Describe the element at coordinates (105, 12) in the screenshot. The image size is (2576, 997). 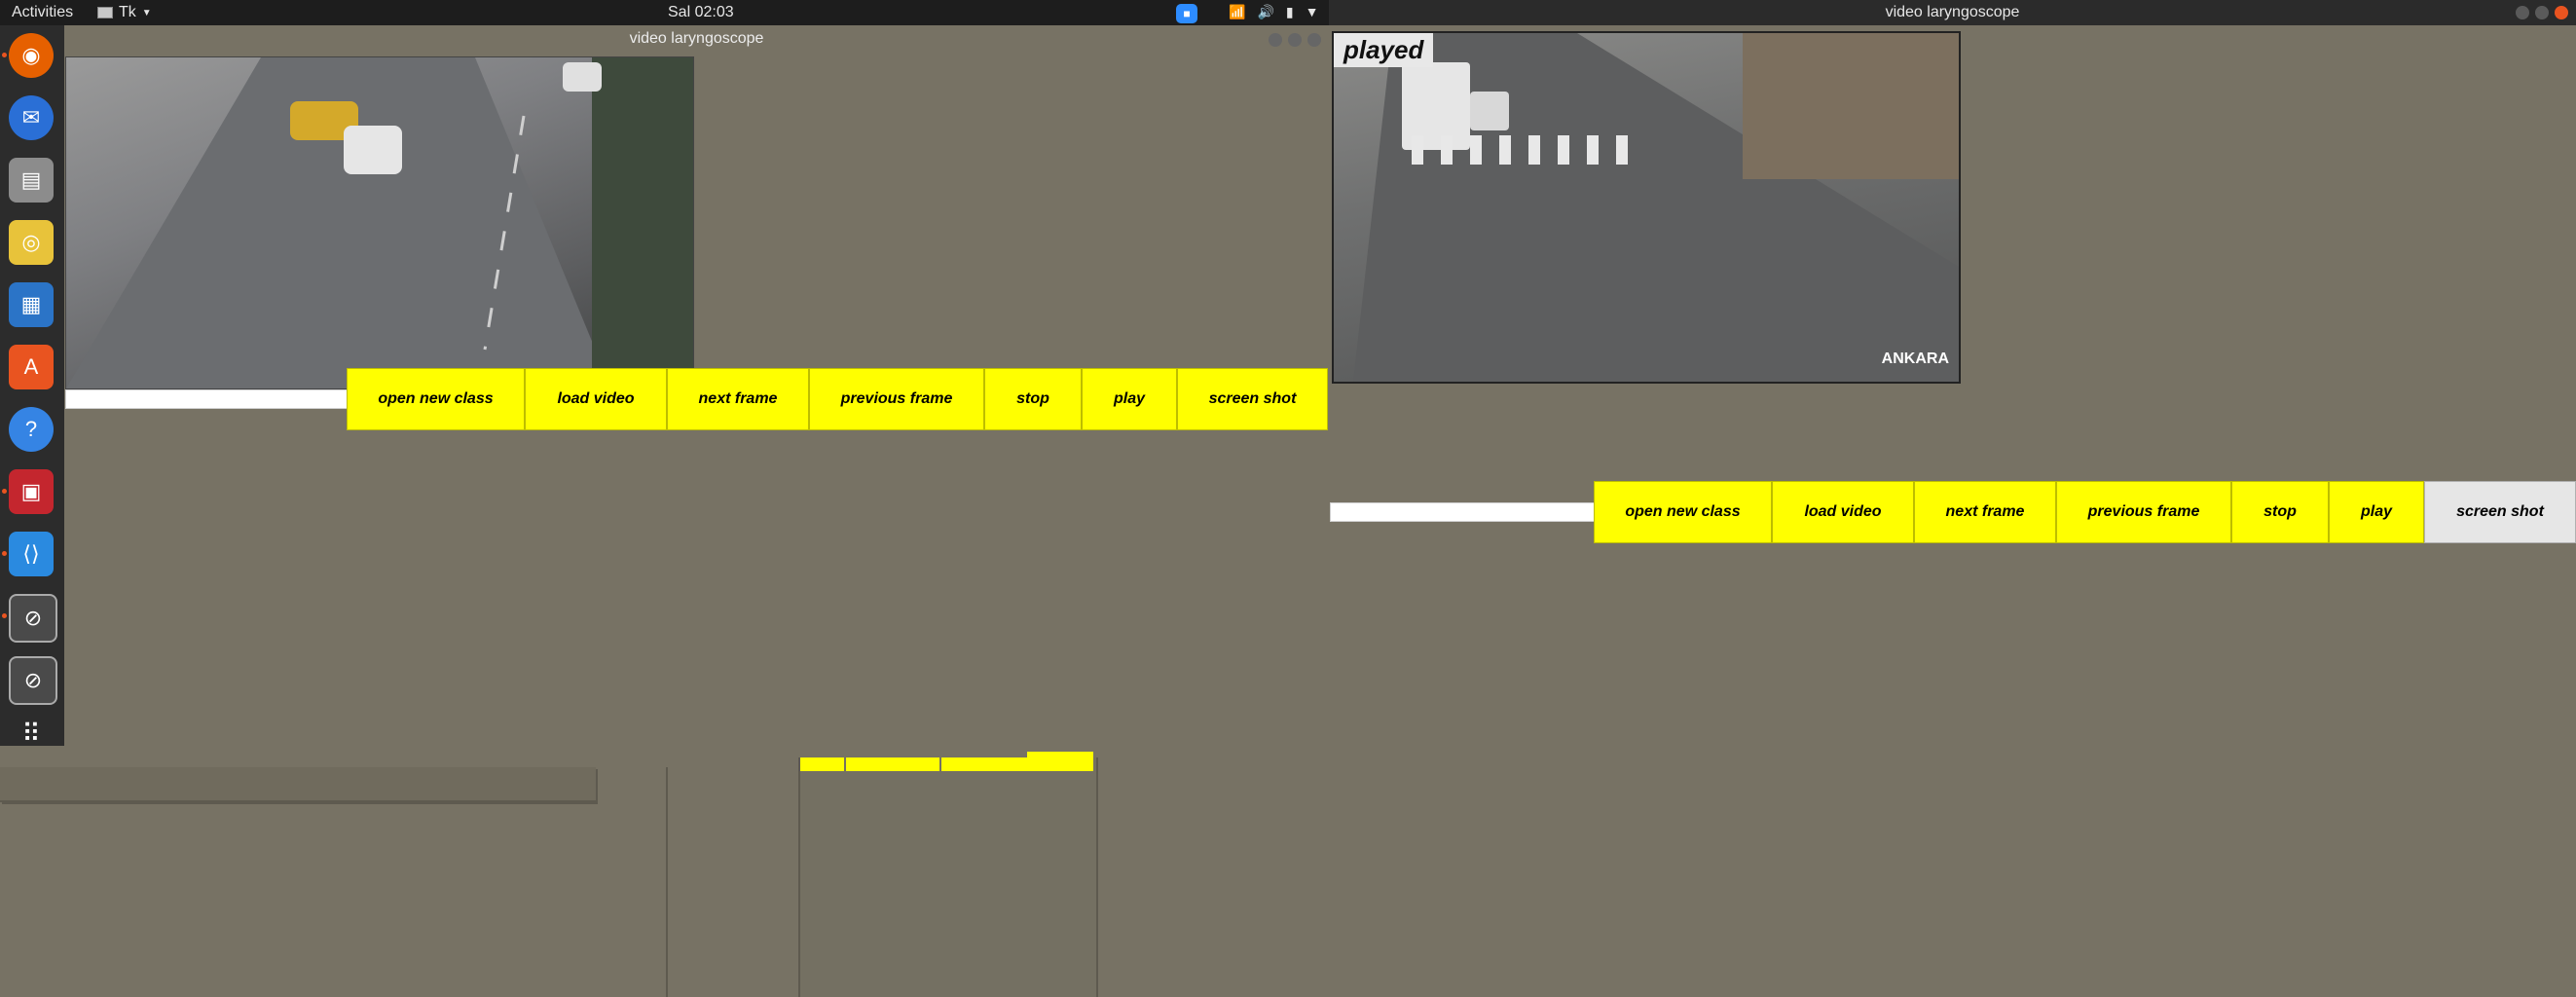
I see `flag-icon` at that location.